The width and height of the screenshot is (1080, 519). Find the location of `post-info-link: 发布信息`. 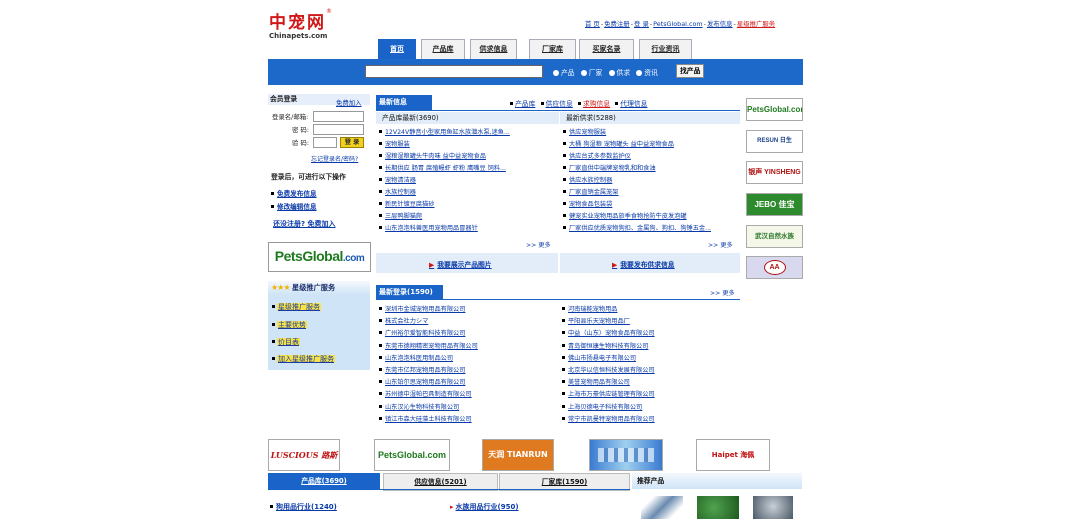

post-info-link: 发布信息 is located at coordinates (720, 24).